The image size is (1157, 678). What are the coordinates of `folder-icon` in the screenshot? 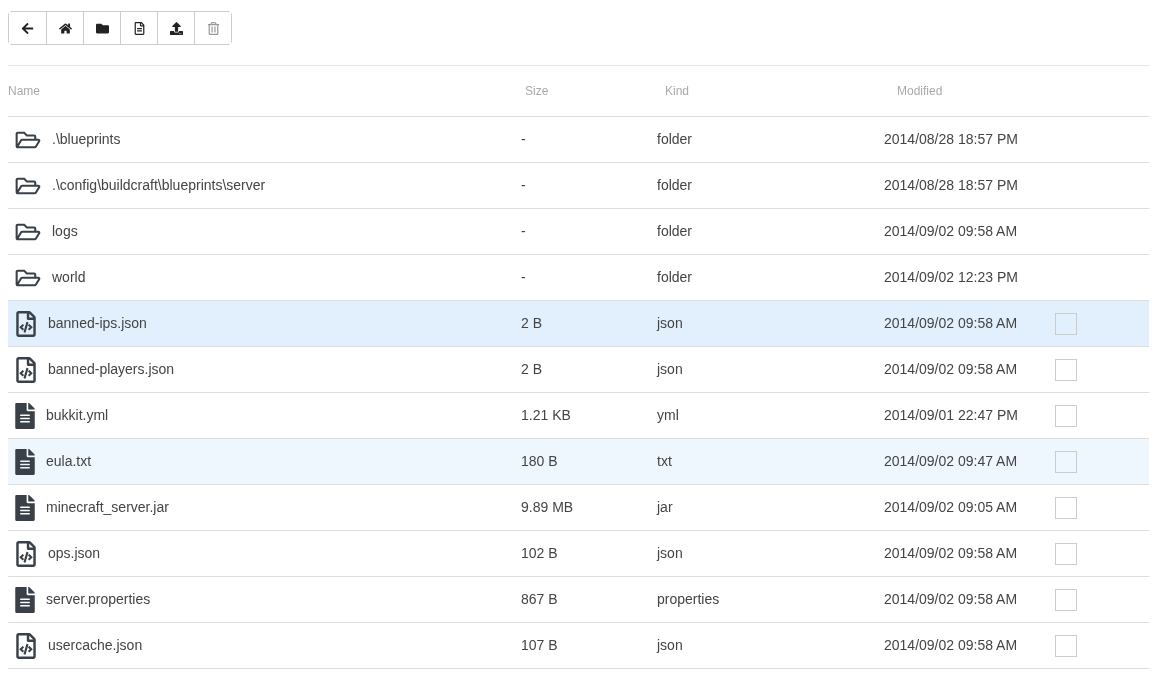 It's located at (102, 28).